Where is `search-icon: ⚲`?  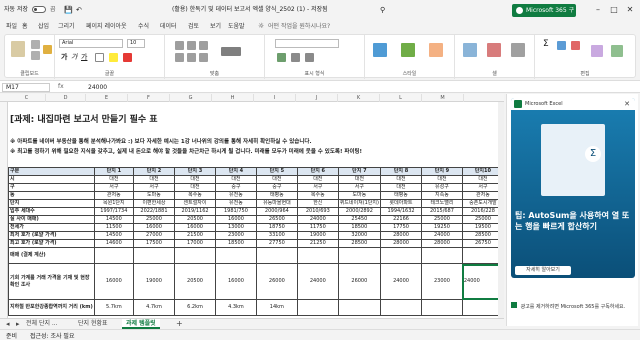
search-icon: ⚲ is located at coordinates (382, 10).